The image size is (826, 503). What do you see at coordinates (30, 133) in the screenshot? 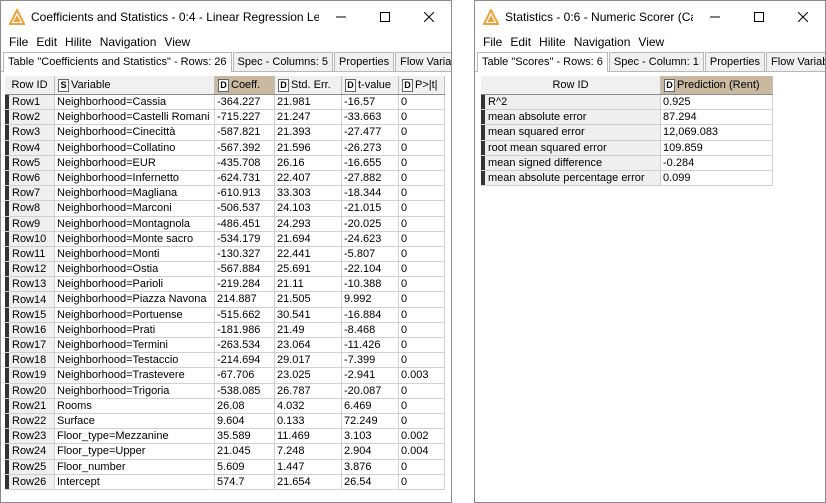
I see `row-id-cell: Row3` at bounding box center [30, 133].